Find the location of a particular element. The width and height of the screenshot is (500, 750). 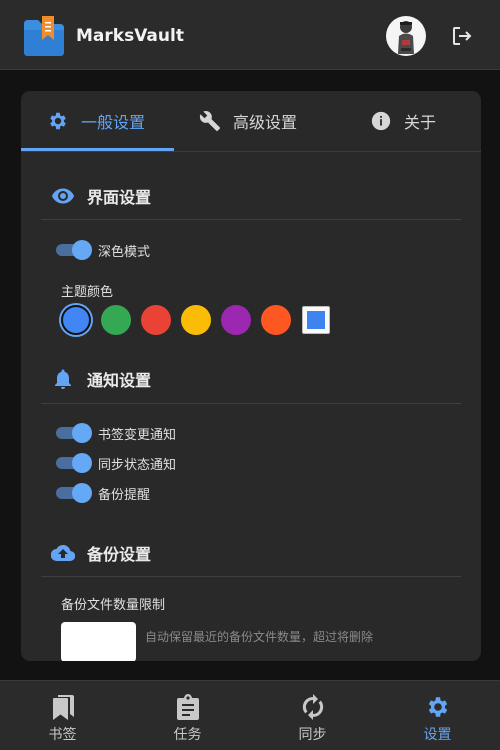

color-swatch-yellow is located at coordinates (196, 320).